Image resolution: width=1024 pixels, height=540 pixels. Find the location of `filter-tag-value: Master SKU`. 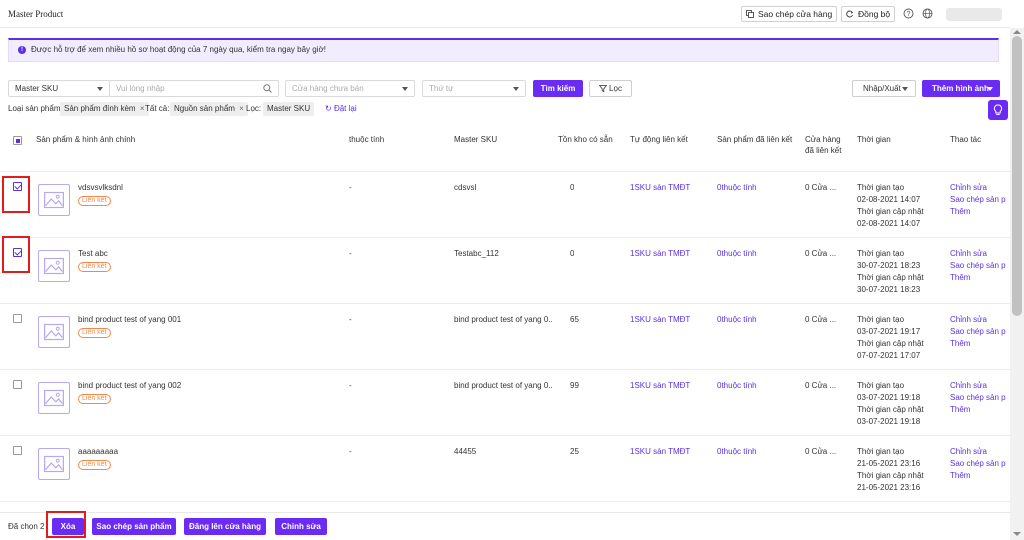

filter-tag-value: Master SKU is located at coordinates (289, 108).